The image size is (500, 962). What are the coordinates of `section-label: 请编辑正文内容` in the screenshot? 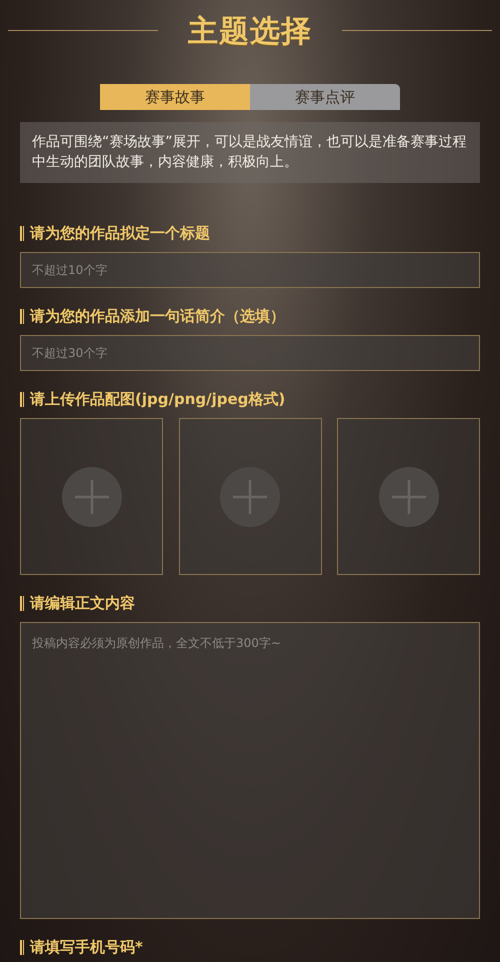 It's located at (82, 603).